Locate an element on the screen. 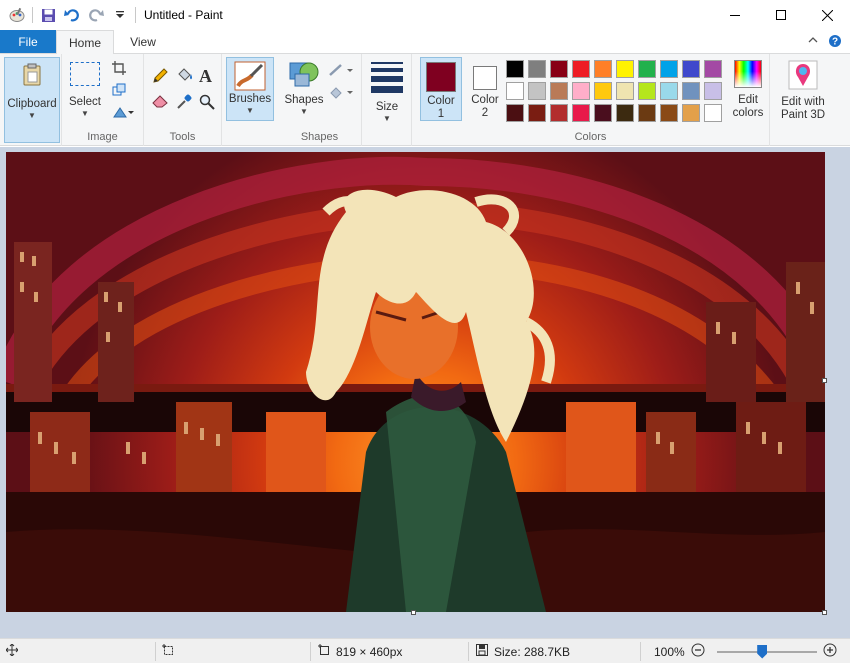 The height and width of the screenshot is (664, 850). save-icon is located at coordinates (48, 15).